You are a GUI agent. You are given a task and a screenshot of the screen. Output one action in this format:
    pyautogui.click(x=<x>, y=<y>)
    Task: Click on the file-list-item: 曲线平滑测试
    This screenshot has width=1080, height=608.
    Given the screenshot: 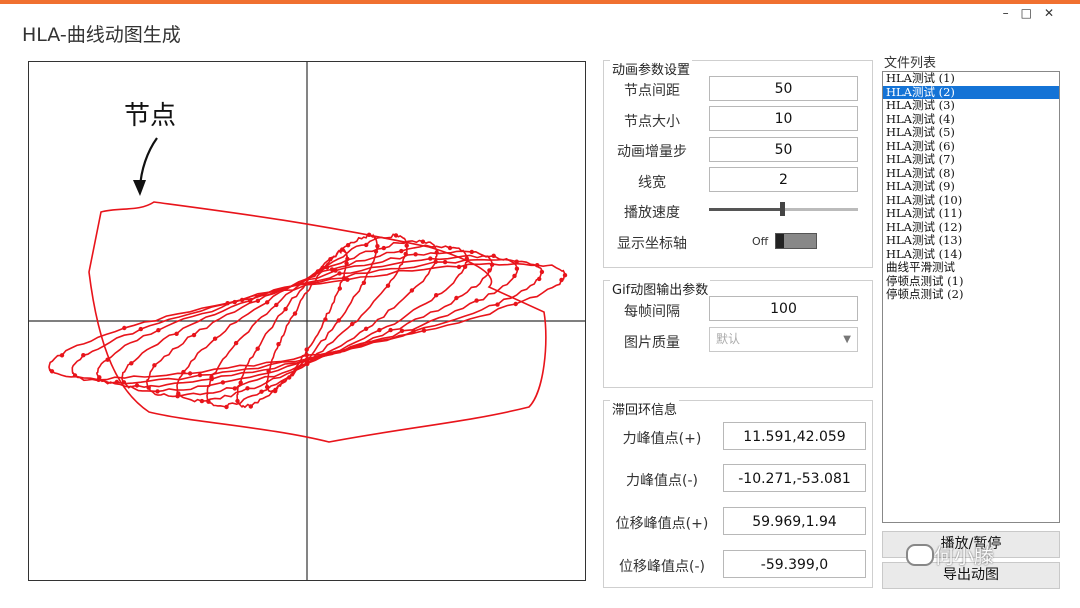 What is the action you would take?
    pyautogui.click(x=971, y=267)
    